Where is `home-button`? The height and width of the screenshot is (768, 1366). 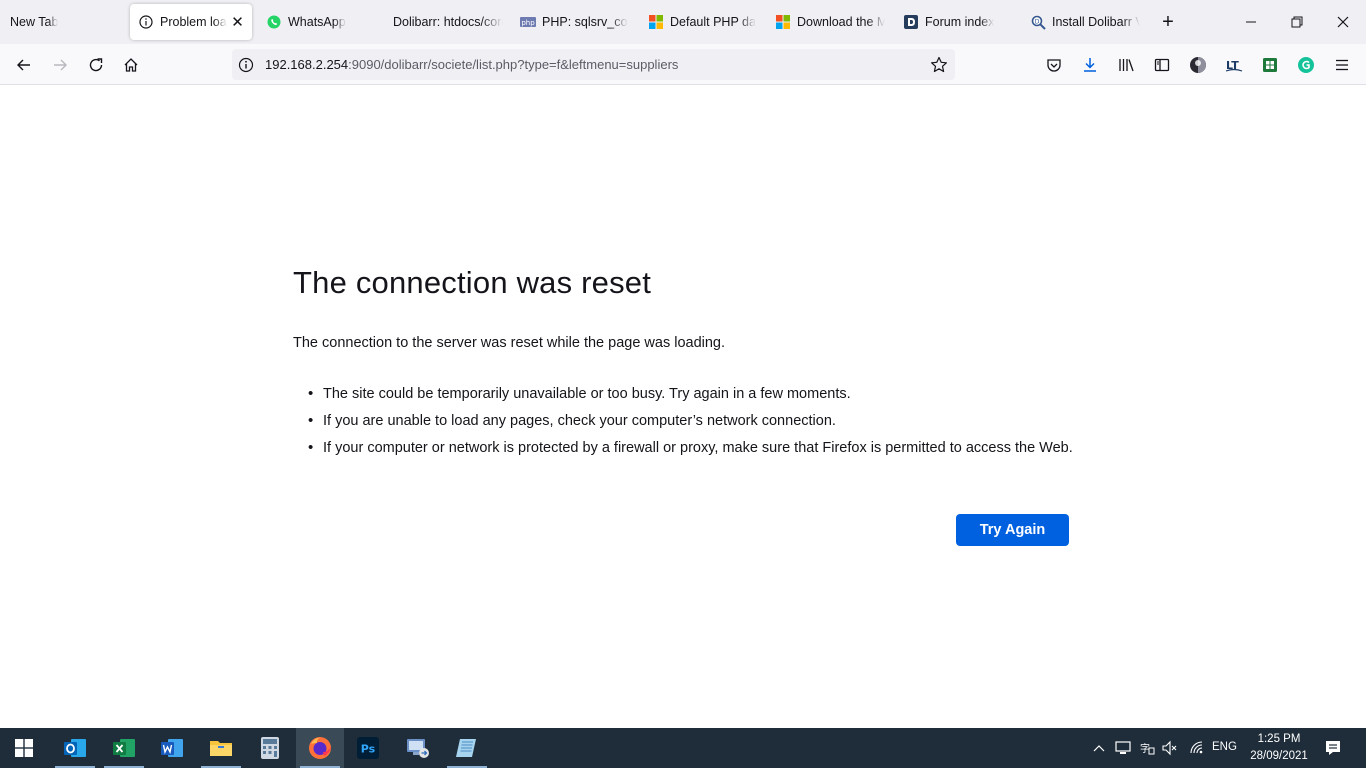
home-button is located at coordinates (131, 65).